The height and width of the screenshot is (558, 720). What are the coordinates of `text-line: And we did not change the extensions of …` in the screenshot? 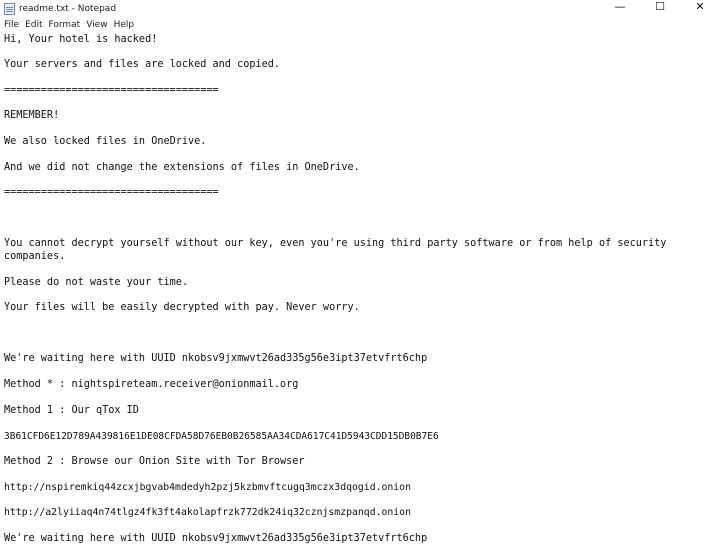 It's located at (182, 167).